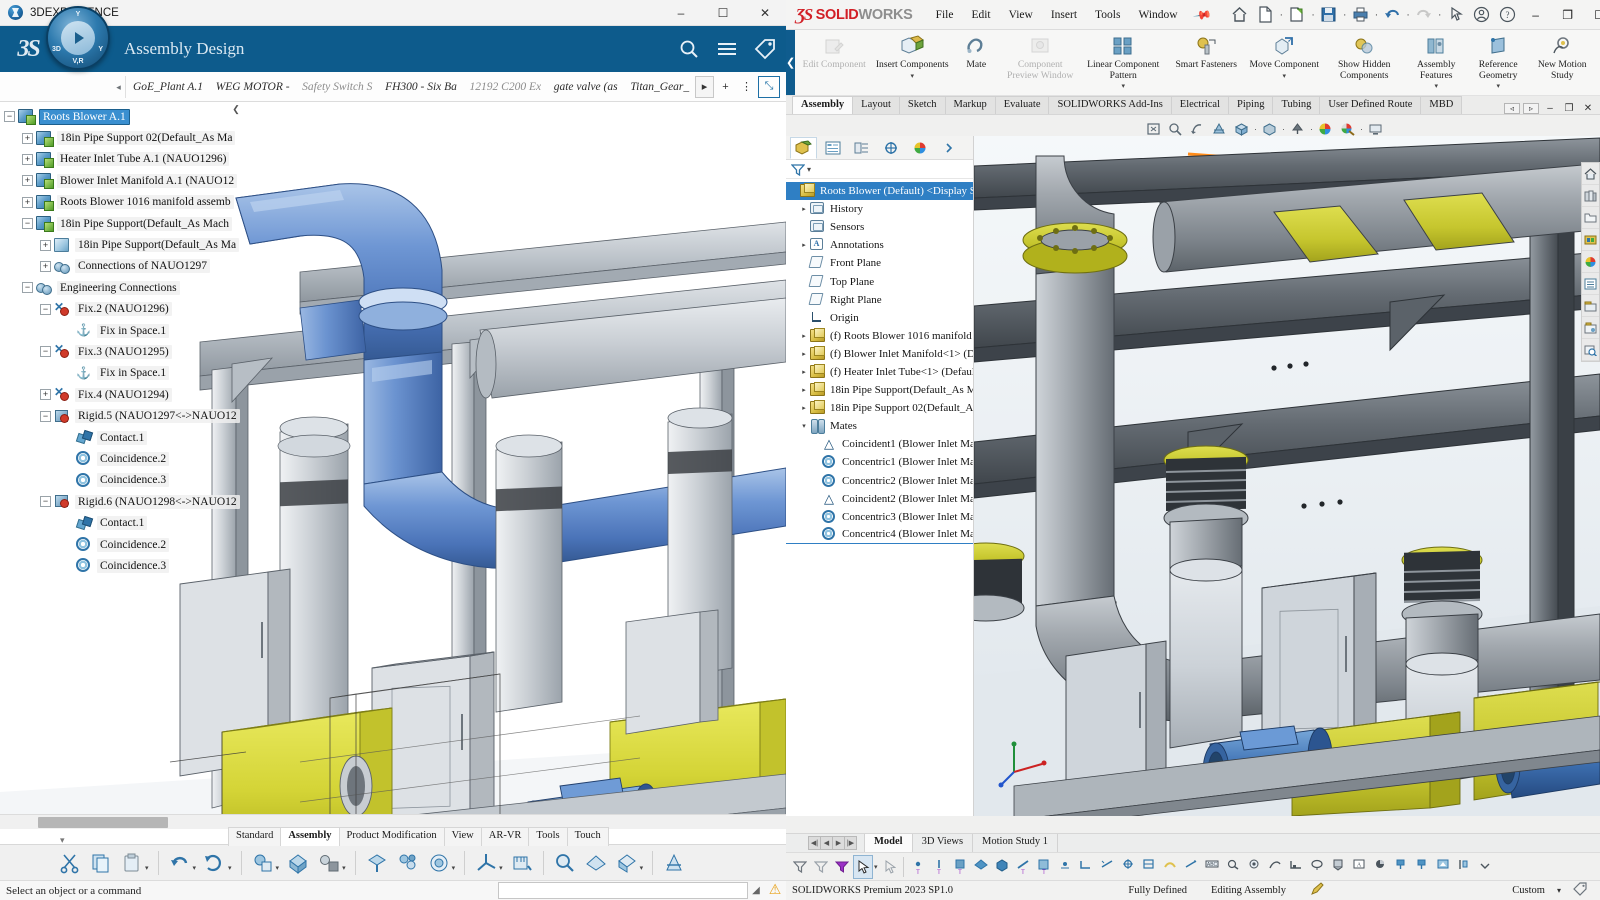 The image size is (1600, 900). I want to click on open-file-icon, so click(1590, 218).